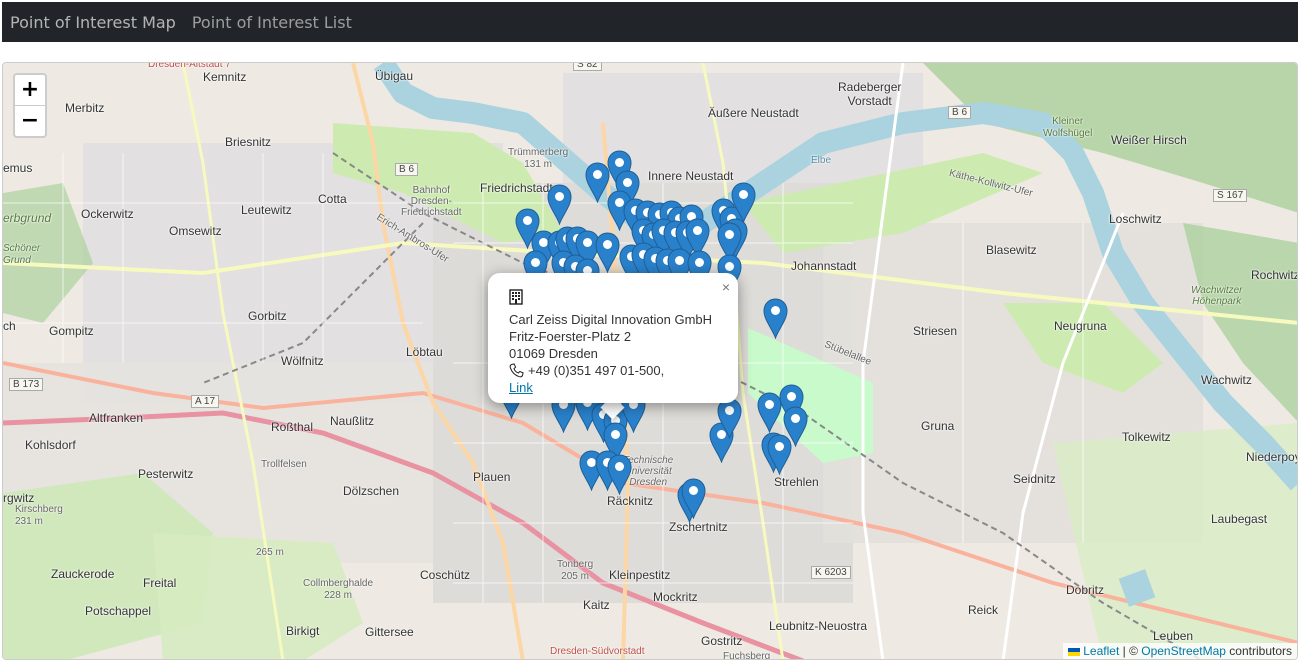 Image resolution: width=1301 pixels, height=665 pixels. What do you see at coordinates (302, 361) in the screenshot?
I see `map-label: Wölfnitz` at bounding box center [302, 361].